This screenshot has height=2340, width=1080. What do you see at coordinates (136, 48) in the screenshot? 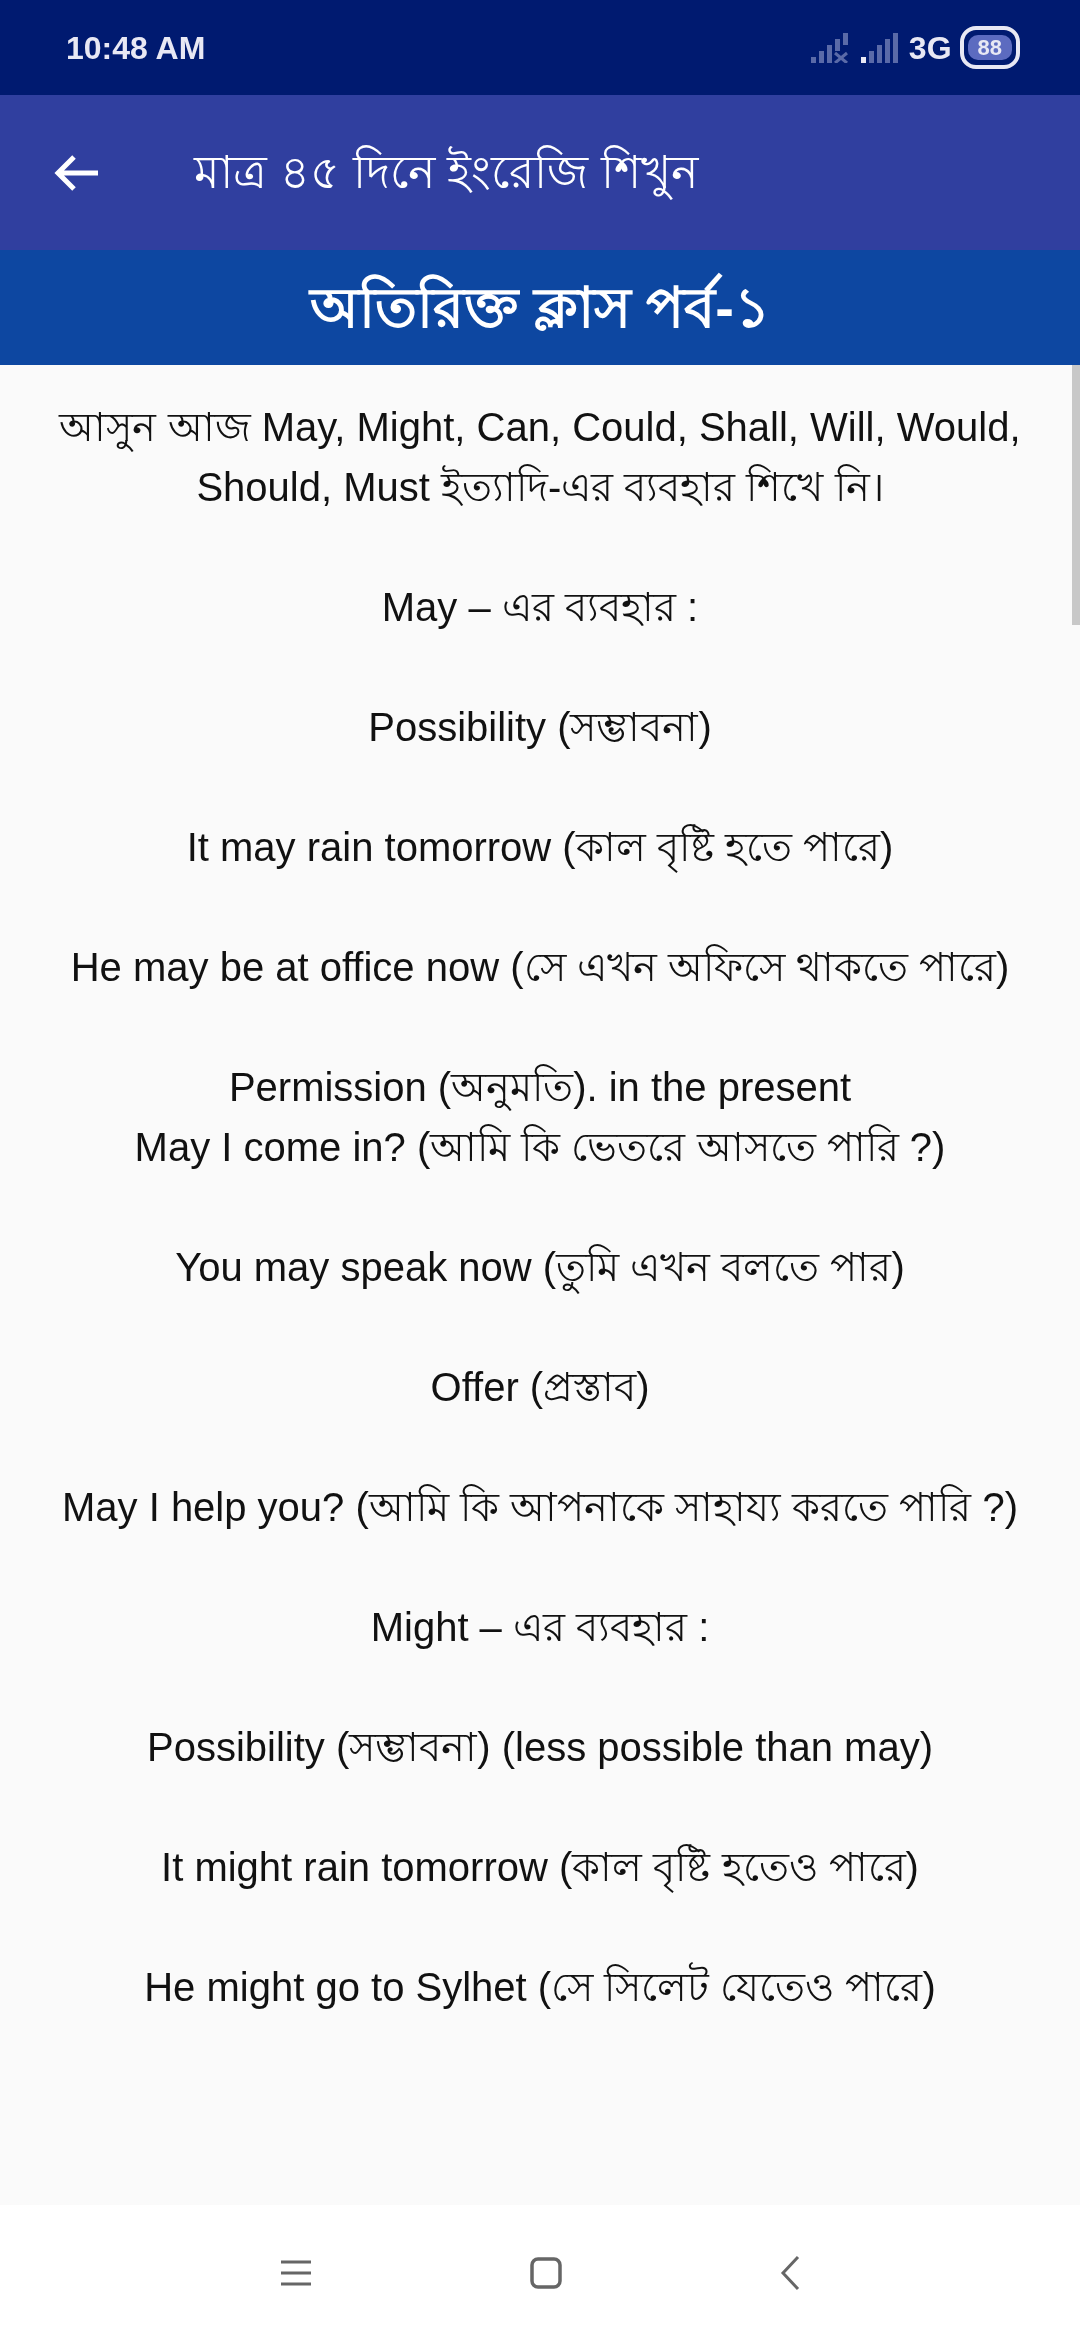
I see `status-time: 10:48 AM` at bounding box center [136, 48].